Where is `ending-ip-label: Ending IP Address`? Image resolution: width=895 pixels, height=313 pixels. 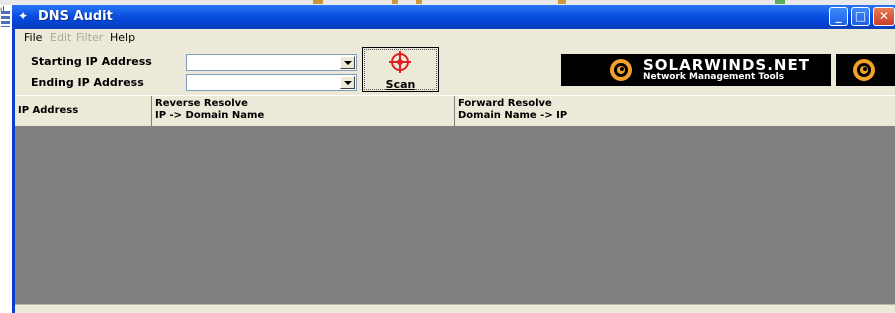
ending-ip-label: Ending IP Address is located at coordinates (87, 82).